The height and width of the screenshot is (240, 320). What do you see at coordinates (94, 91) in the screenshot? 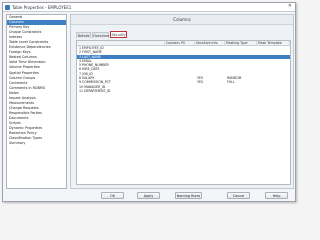
I see `cell-column-name: 11 DEPARTMENT_ID` at bounding box center [94, 91].